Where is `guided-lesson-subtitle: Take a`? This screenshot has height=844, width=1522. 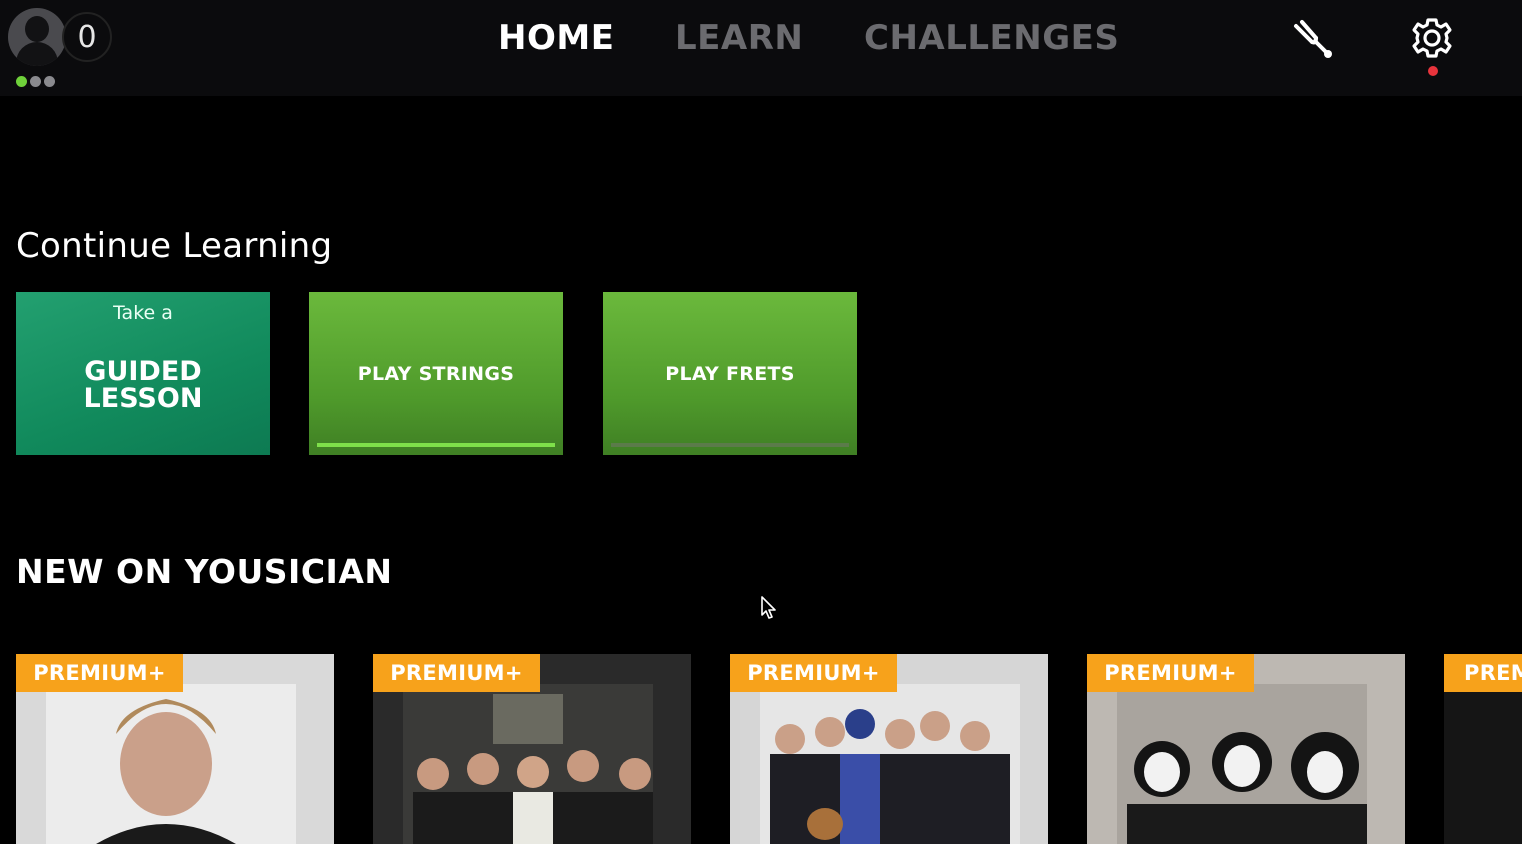
guided-lesson-subtitle: Take a is located at coordinates (143, 313).